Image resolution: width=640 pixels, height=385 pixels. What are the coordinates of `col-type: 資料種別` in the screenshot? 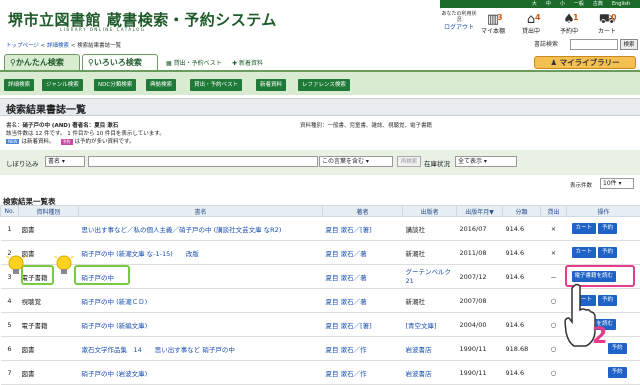 It's located at (49, 211).